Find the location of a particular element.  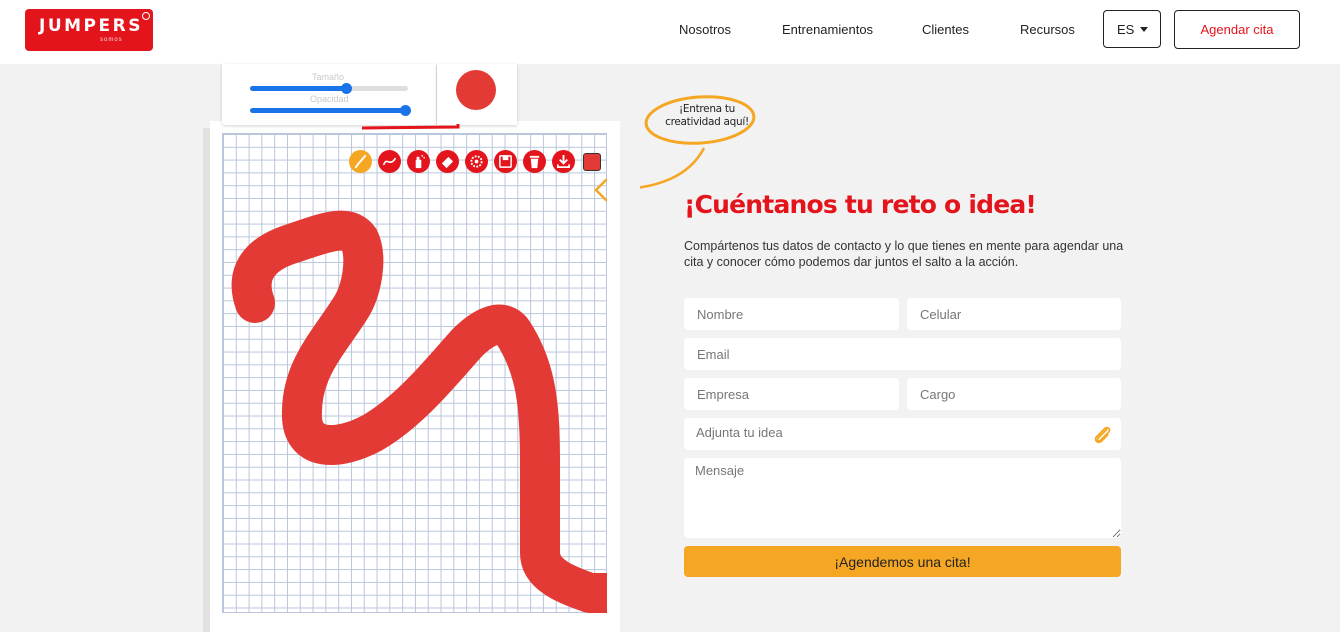

color-swatch is located at coordinates (592, 162).